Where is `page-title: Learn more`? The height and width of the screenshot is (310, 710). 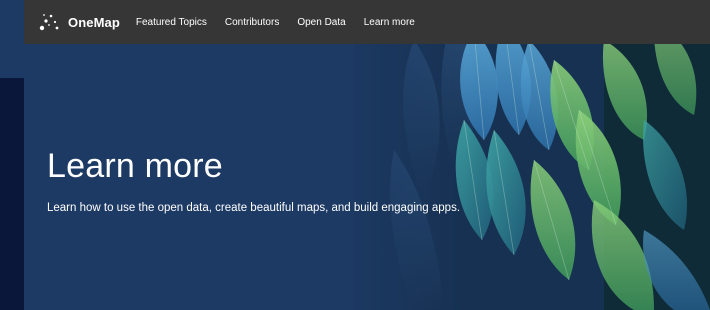
page-title: Learn more is located at coordinates (135, 166).